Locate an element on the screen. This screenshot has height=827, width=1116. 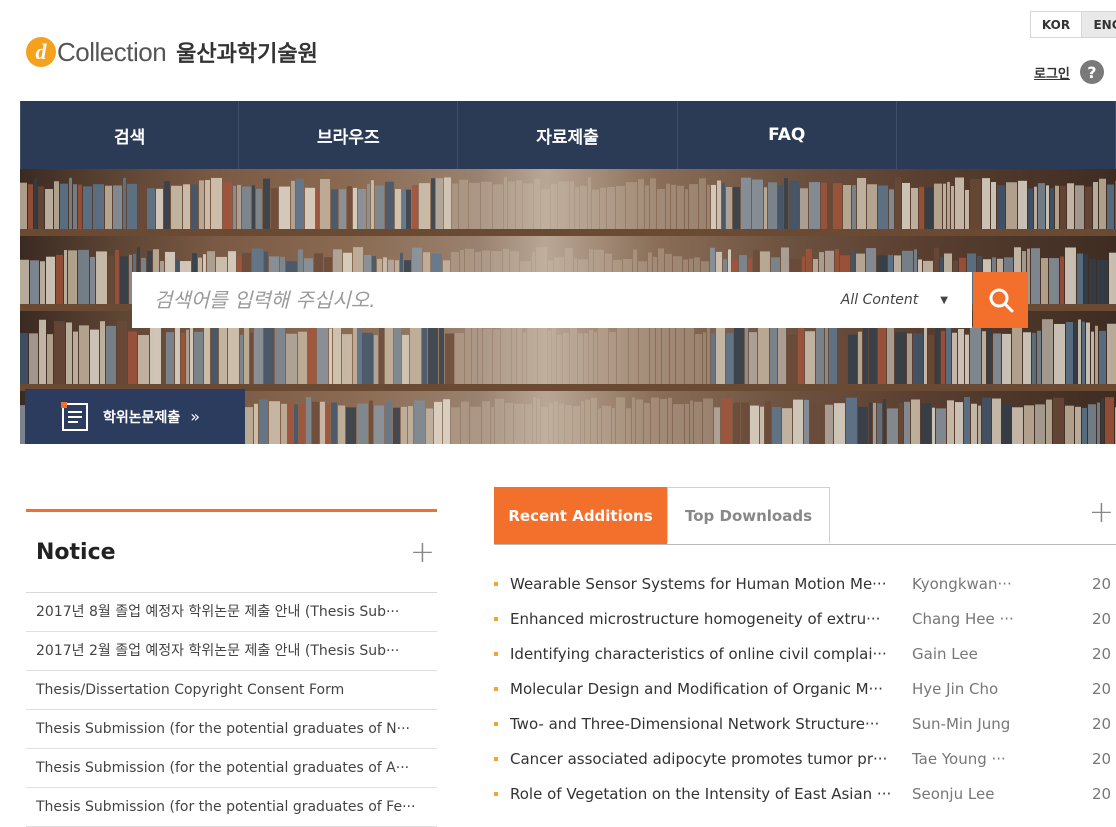
logo-mark-icon: d is located at coordinates (41, 52).